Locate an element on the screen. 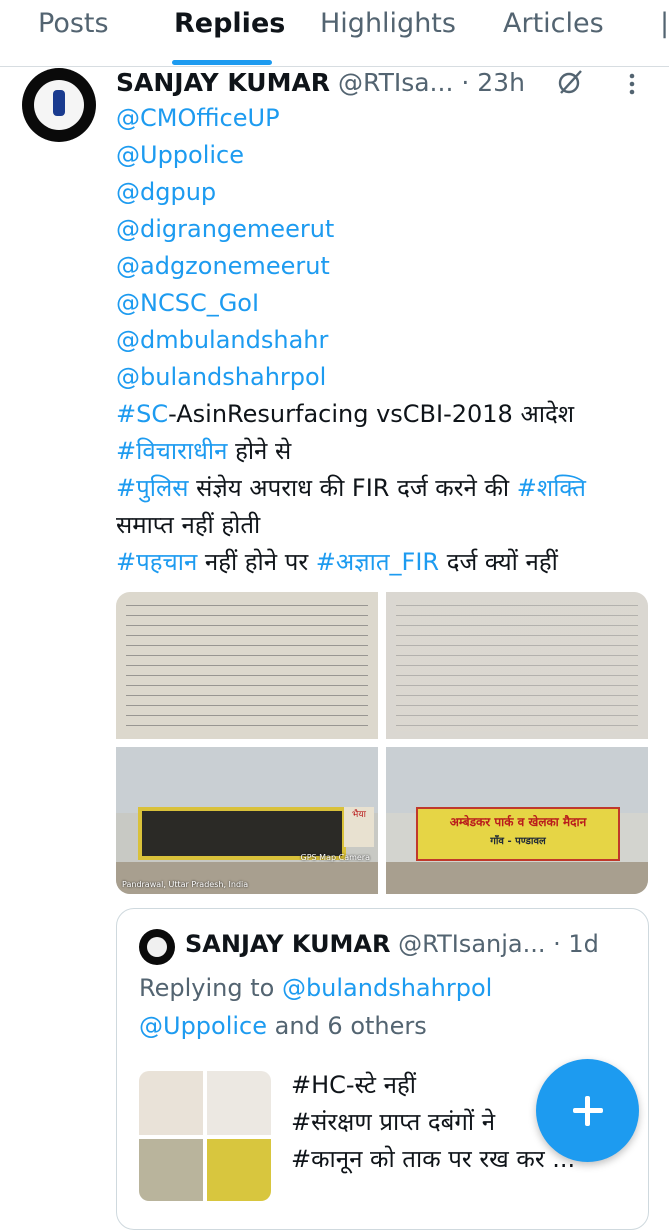 Image resolution: width=669 pixels, height=1230 pixels. tweet-line-text: दर्ज क्यों नहीं is located at coordinates (498, 562).